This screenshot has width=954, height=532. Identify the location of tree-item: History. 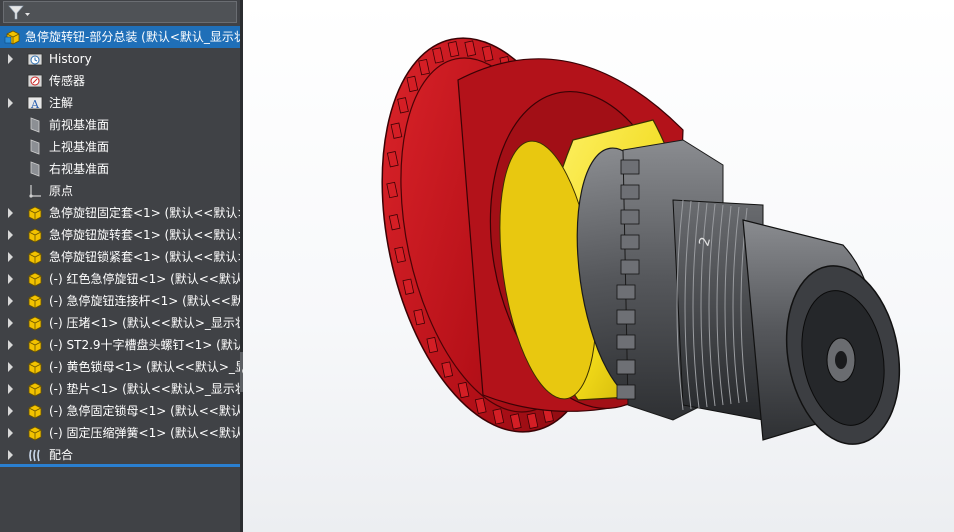
(120, 59).